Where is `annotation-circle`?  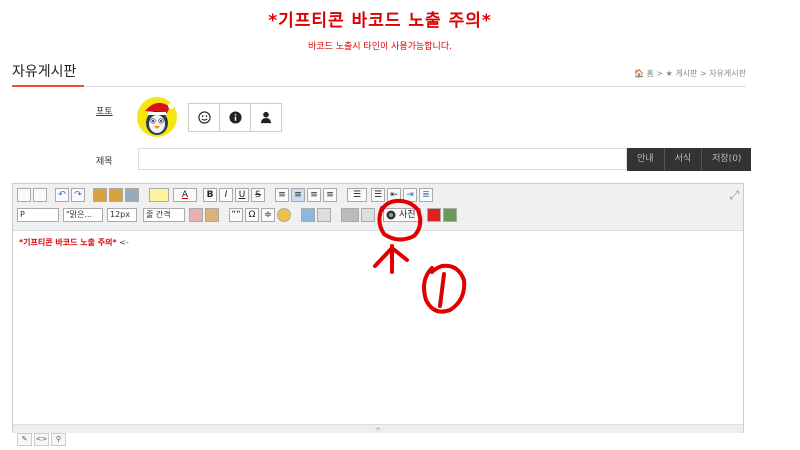 annotation-circle is located at coordinates (400, 220).